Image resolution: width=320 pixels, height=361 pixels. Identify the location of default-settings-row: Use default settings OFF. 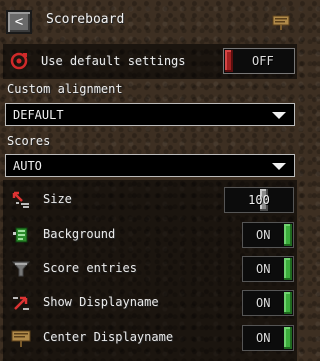
(150, 61).